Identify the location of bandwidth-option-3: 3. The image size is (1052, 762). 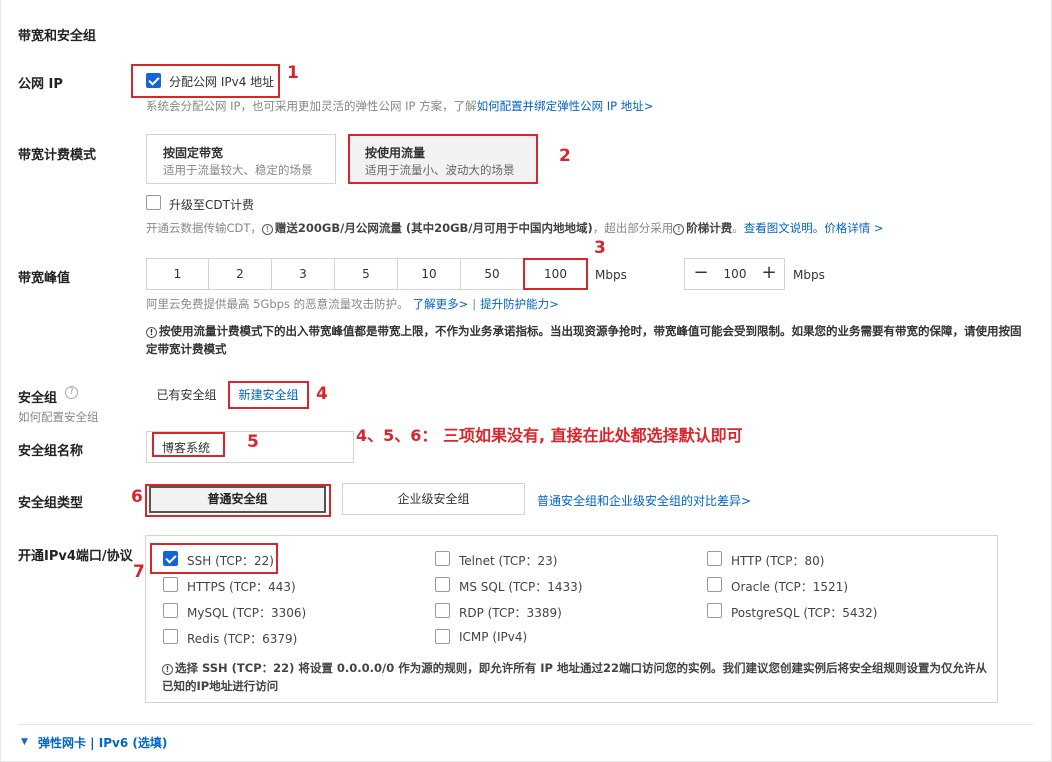
(303, 274).